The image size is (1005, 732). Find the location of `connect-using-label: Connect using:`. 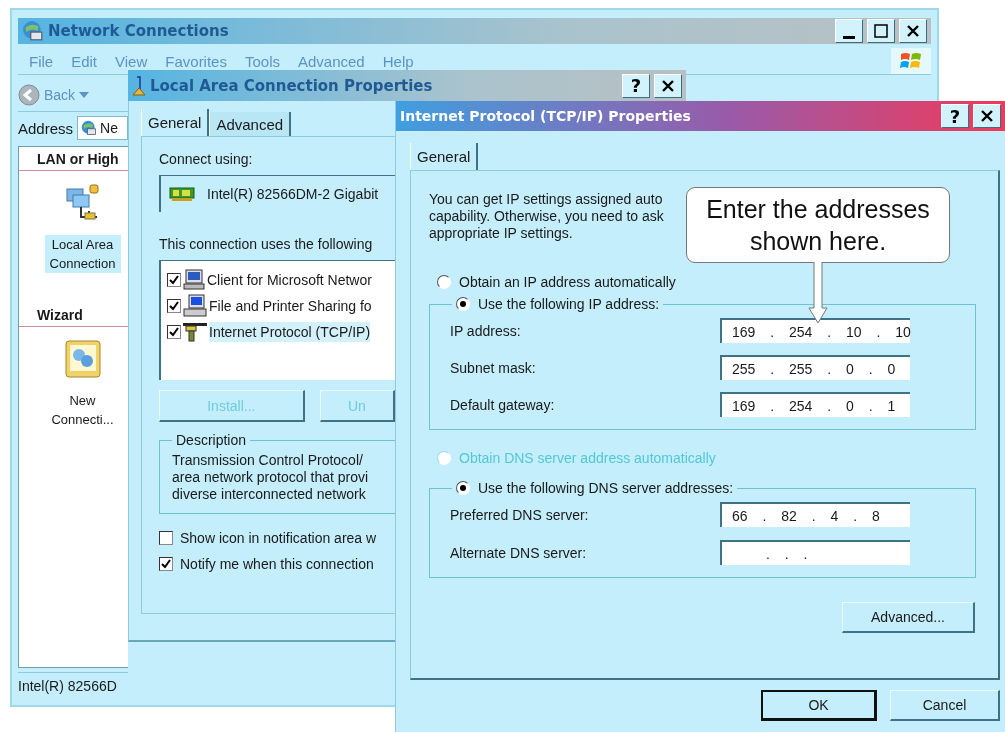

connect-using-label: Connect using: is located at coordinates (206, 159).